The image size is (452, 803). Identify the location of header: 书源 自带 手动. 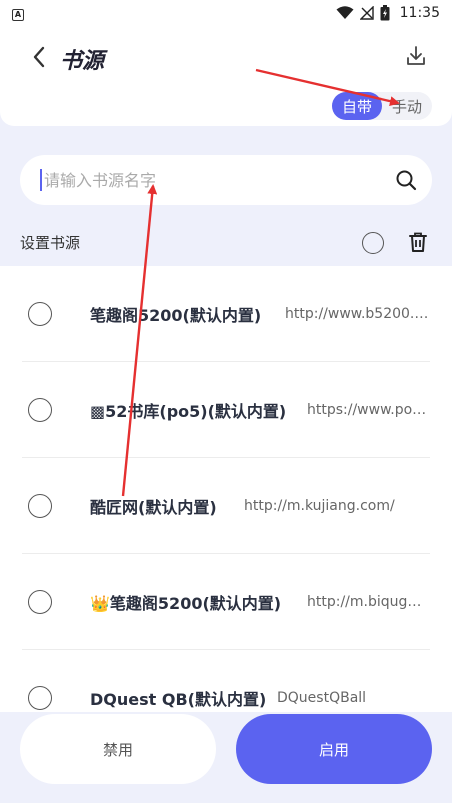
(226, 76).